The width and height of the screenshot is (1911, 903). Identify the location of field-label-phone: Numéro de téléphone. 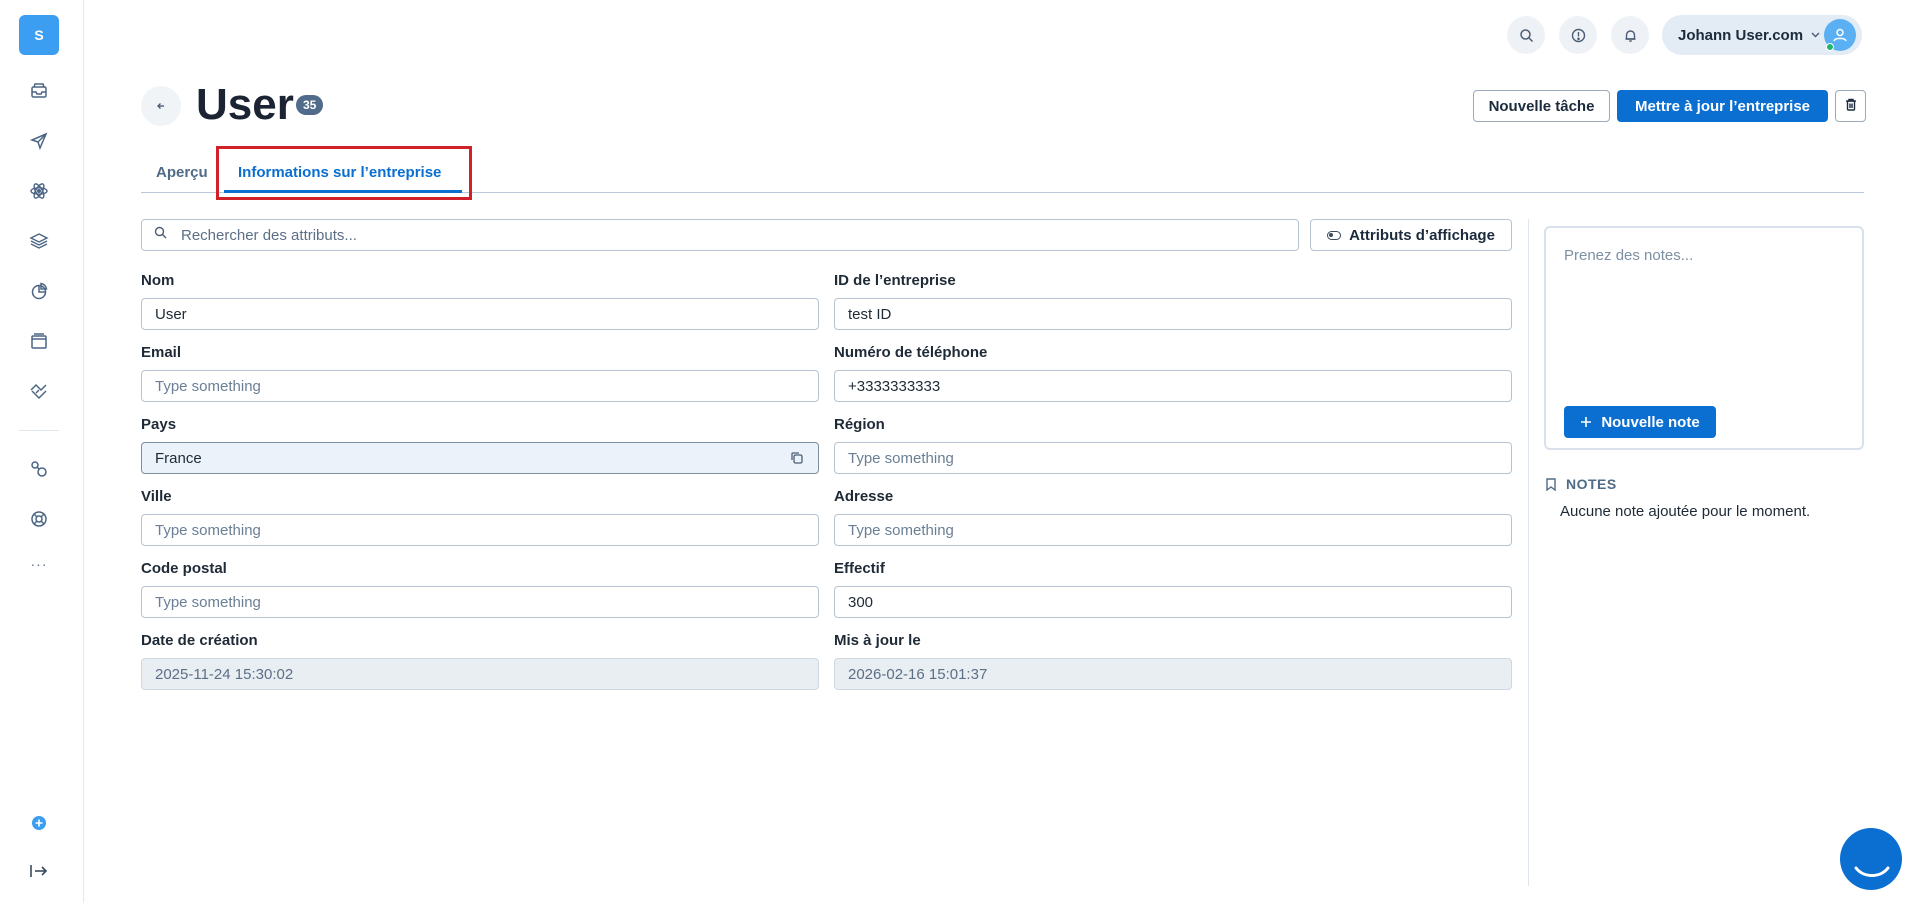
(911, 352).